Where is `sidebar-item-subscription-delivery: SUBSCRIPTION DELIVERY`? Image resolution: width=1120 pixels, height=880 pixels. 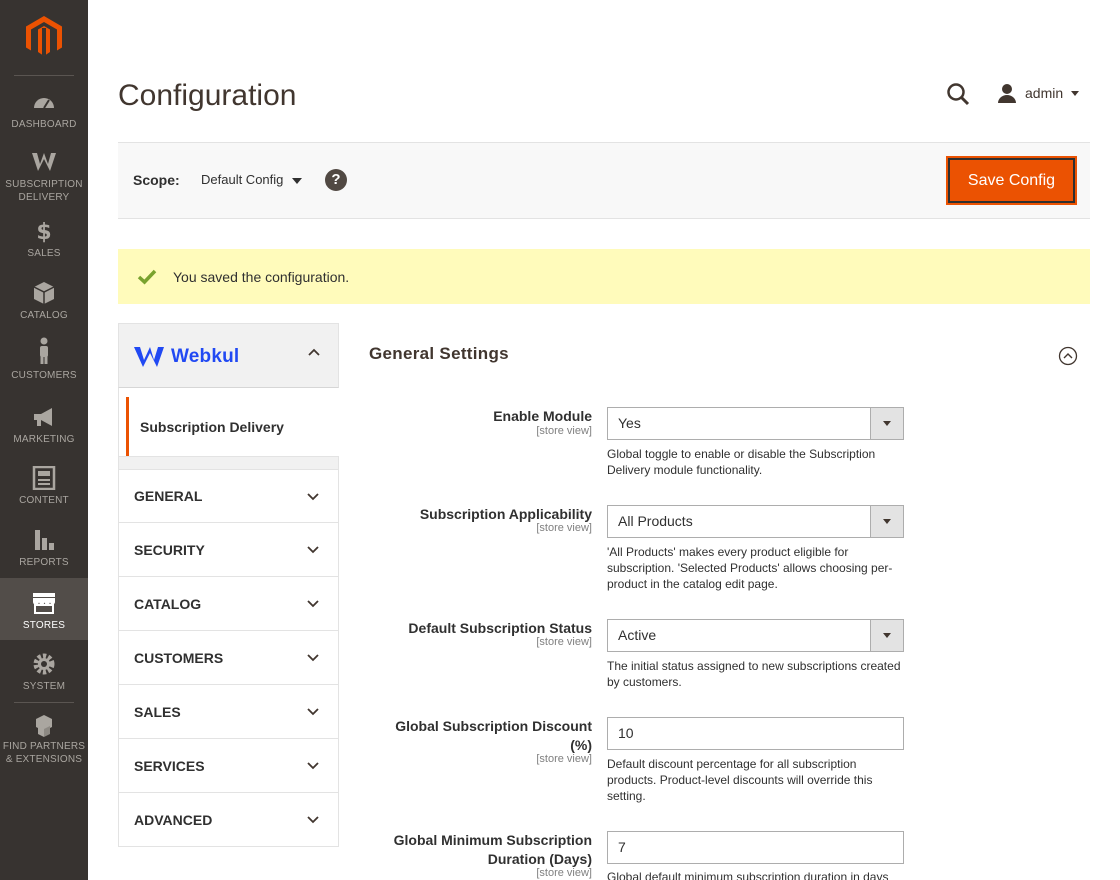
sidebar-item-subscription-delivery: SUBSCRIPTION DELIVERY is located at coordinates (44, 177).